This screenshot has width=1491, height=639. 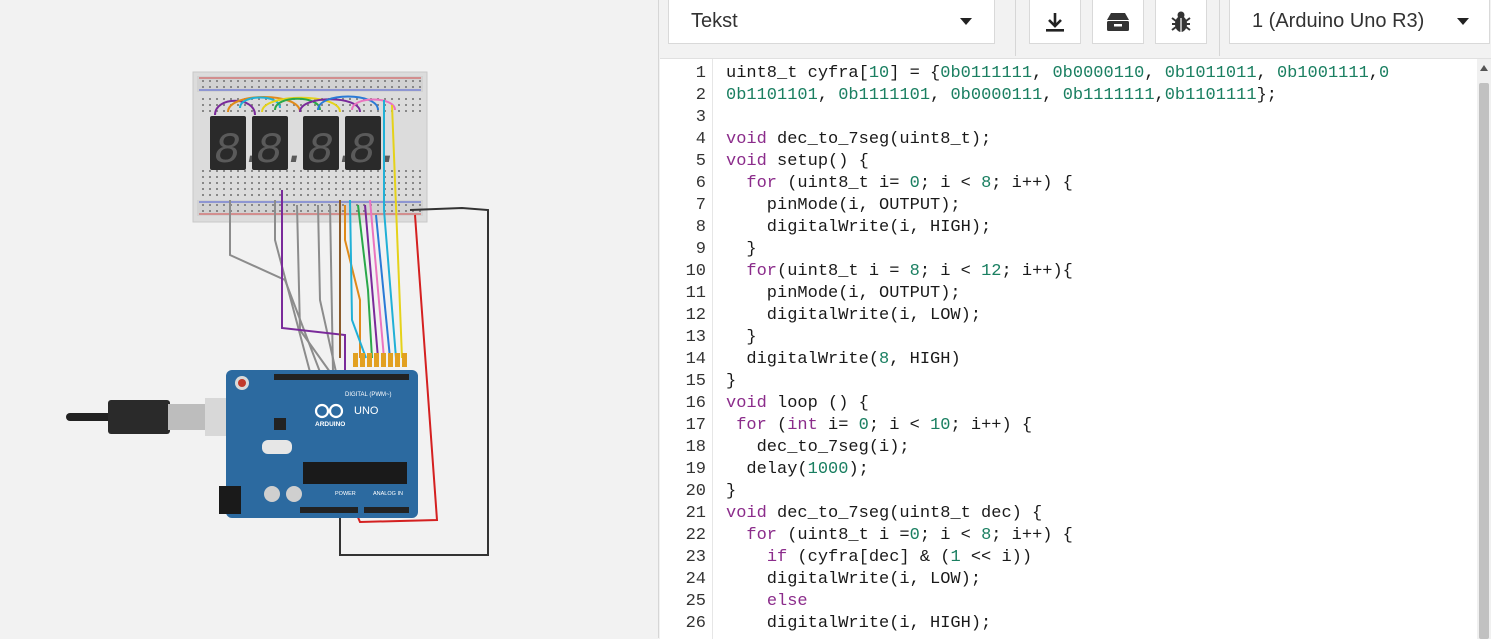 I want to click on editor-scrollbar, so click(x=1484, y=349).